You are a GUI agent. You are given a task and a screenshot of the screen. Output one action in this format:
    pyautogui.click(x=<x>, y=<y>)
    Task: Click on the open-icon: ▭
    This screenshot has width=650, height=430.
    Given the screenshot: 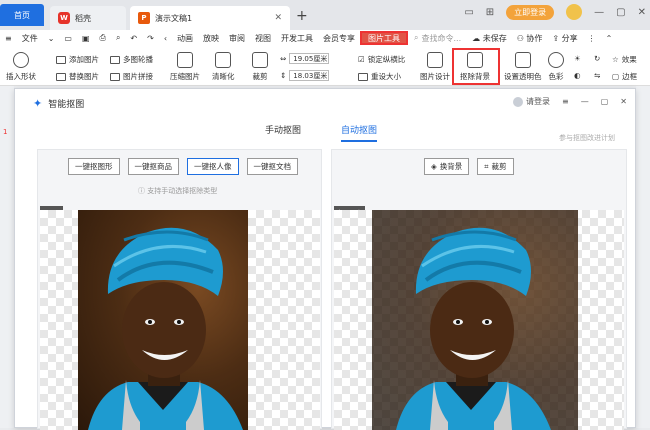 What is the action you would take?
    pyautogui.click(x=68, y=38)
    